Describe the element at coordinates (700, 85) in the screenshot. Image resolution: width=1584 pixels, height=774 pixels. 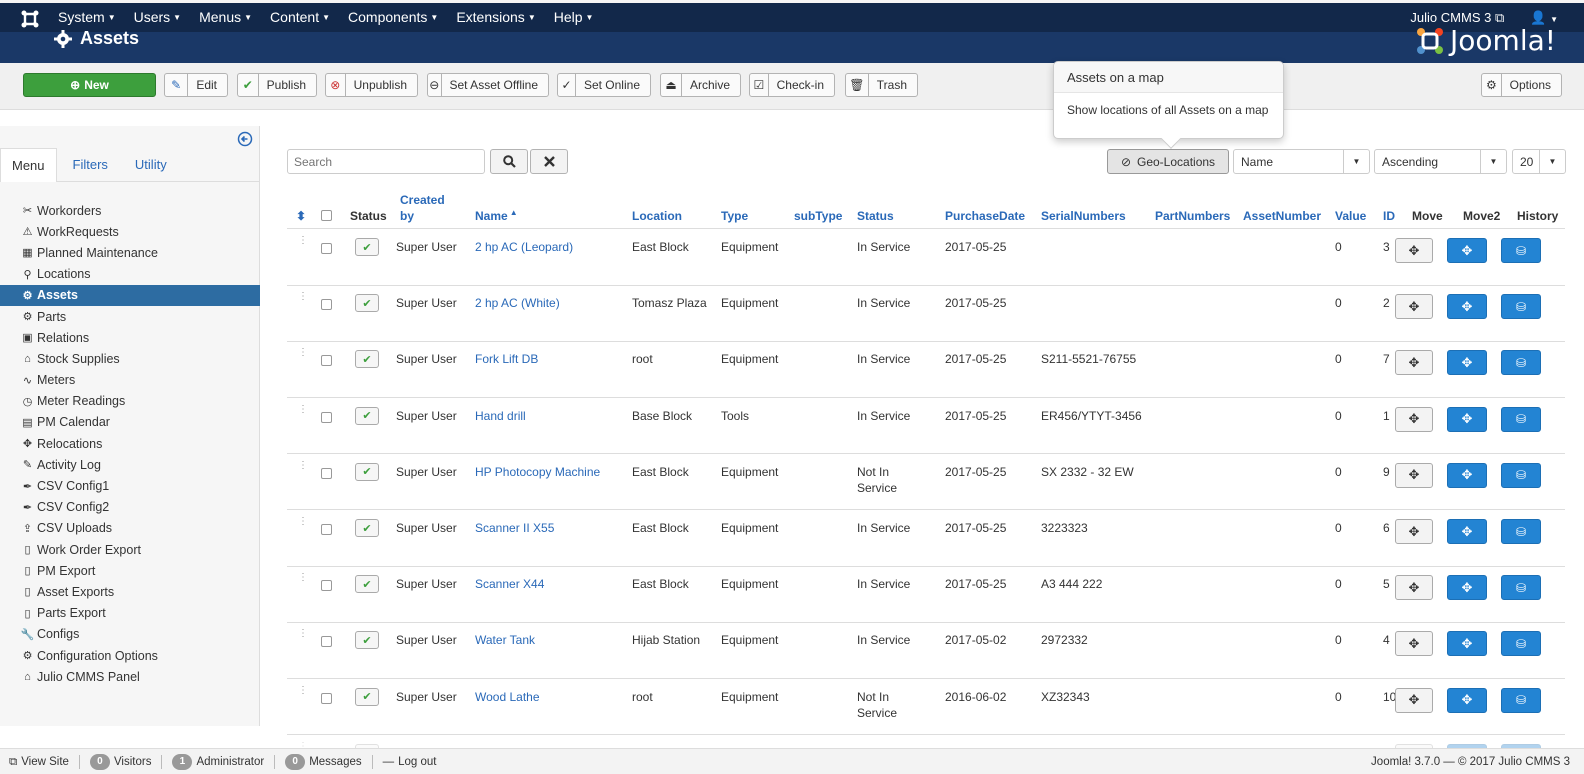
I see `archive-button: ⏏ Archive` at that location.